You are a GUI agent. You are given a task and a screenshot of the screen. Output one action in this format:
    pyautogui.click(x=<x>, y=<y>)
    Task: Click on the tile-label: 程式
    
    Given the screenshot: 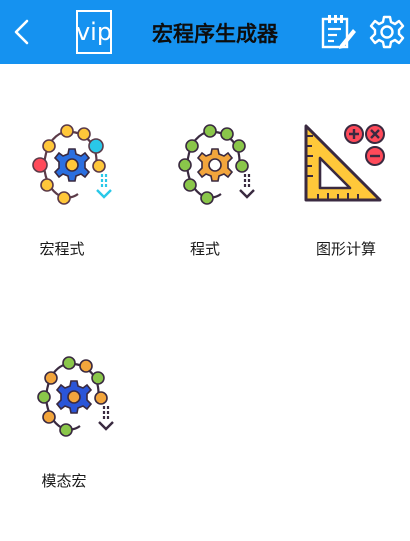 What is the action you would take?
    pyautogui.click(x=204, y=249)
    